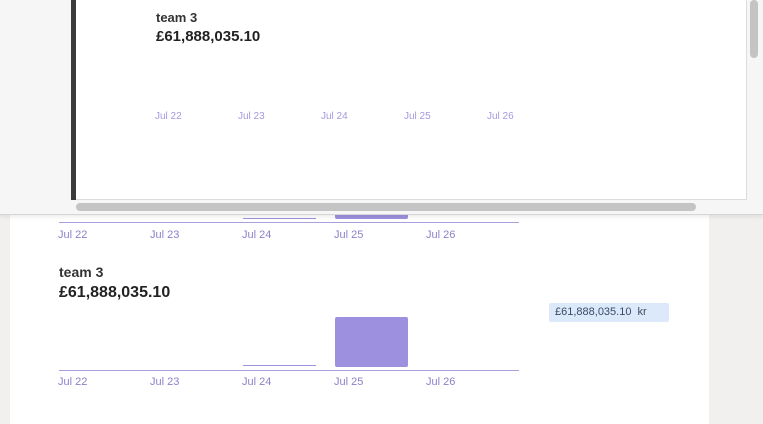 The height and width of the screenshot is (424, 763). I want to click on chart-bar-jul25, so click(371, 342).